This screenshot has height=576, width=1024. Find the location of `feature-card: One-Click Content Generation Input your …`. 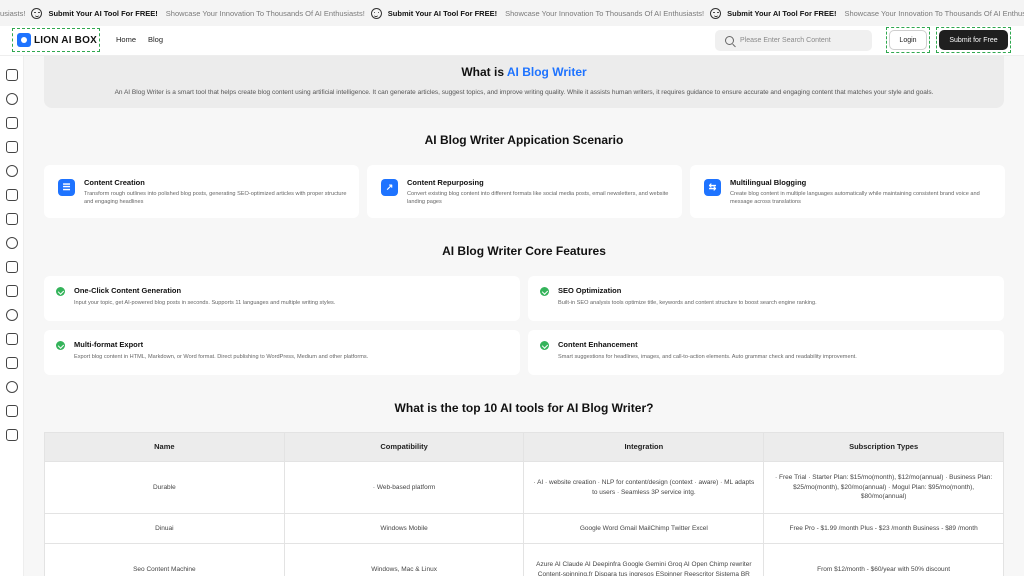

feature-card: One-Click Content Generation Input your … is located at coordinates (282, 298).